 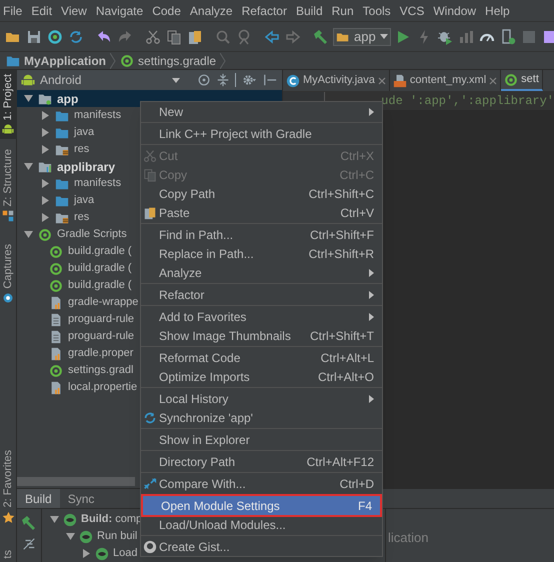 I want to click on tree-item-label: applibrary, so click(x=86, y=167).